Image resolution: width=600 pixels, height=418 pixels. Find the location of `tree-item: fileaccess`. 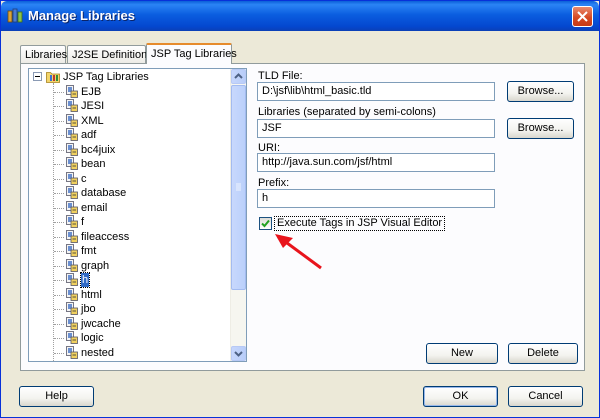

tree-item: fileaccess is located at coordinates (129, 236).